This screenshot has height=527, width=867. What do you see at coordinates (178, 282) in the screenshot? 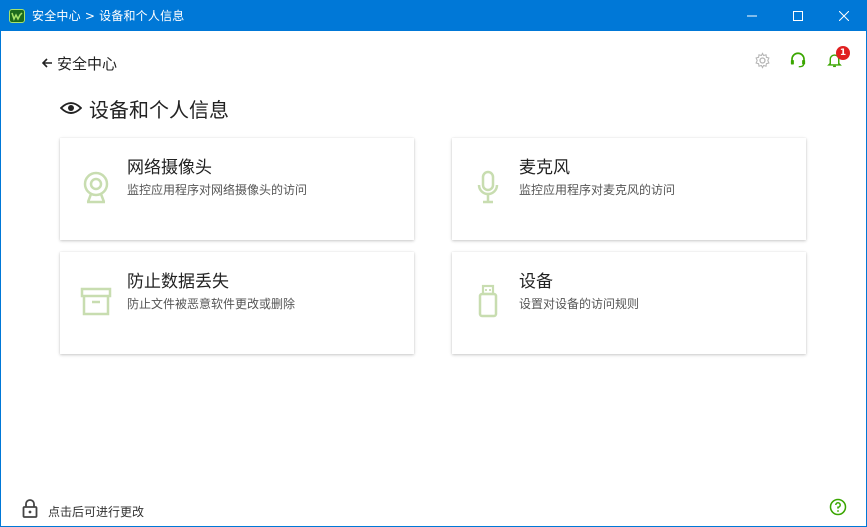
I see `card-title: 防止数据丢失` at bounding box center [178, 282].